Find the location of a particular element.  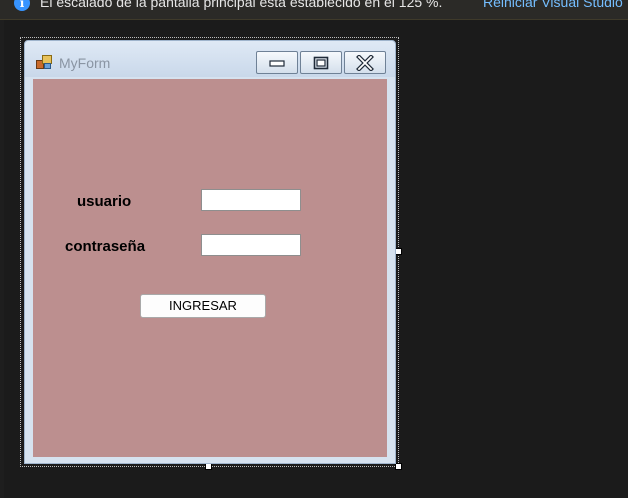

resize-handle-right is located at coordinates (398, 251).